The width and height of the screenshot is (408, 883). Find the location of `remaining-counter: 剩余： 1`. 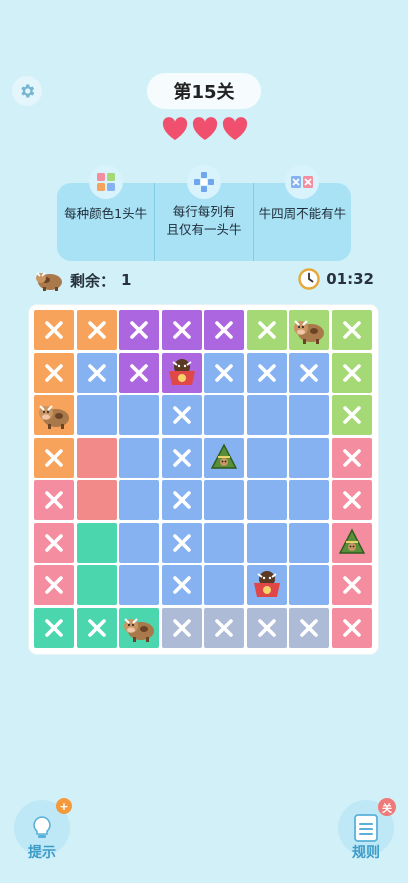

remaining-counter: 剩余： 1 is located at coordinates (82, 280).